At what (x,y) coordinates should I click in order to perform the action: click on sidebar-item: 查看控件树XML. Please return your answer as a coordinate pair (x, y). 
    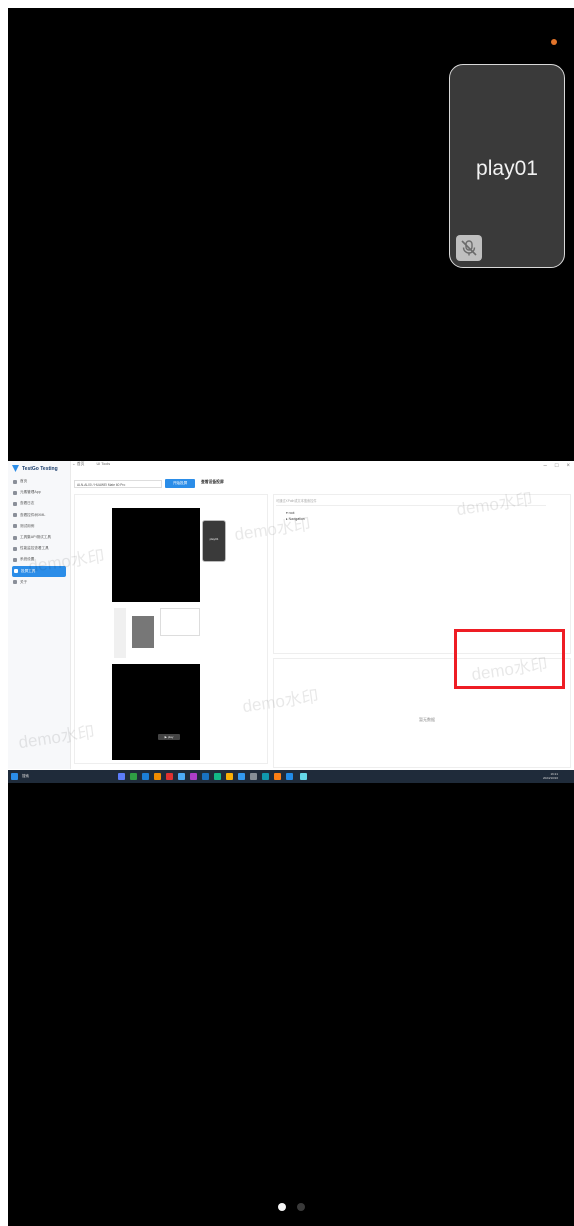
    Looking at the image, I should click on (39, 515).